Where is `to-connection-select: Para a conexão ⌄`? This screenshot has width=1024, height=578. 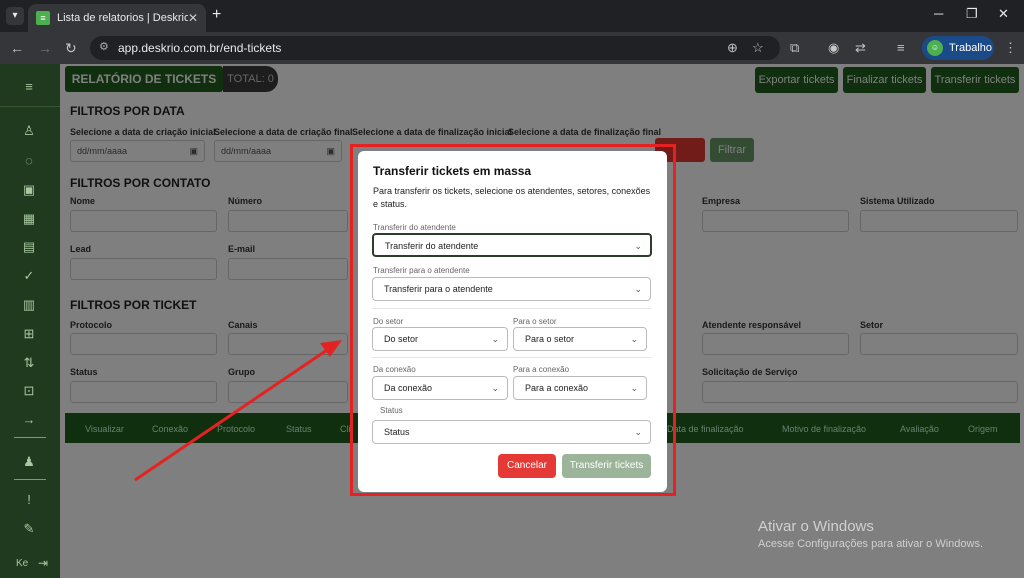
to-connection-select: Para a conexão ⌄ is located at coordinates (580, 388).